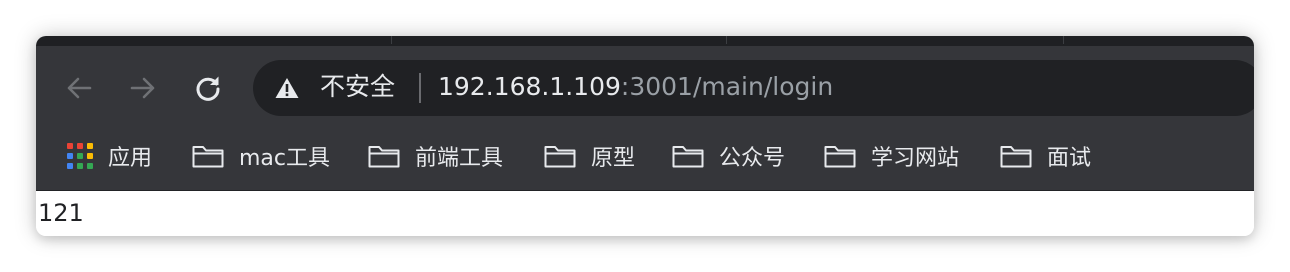  I want to click on bookmark-label: 学习网站, so click(915, 158).